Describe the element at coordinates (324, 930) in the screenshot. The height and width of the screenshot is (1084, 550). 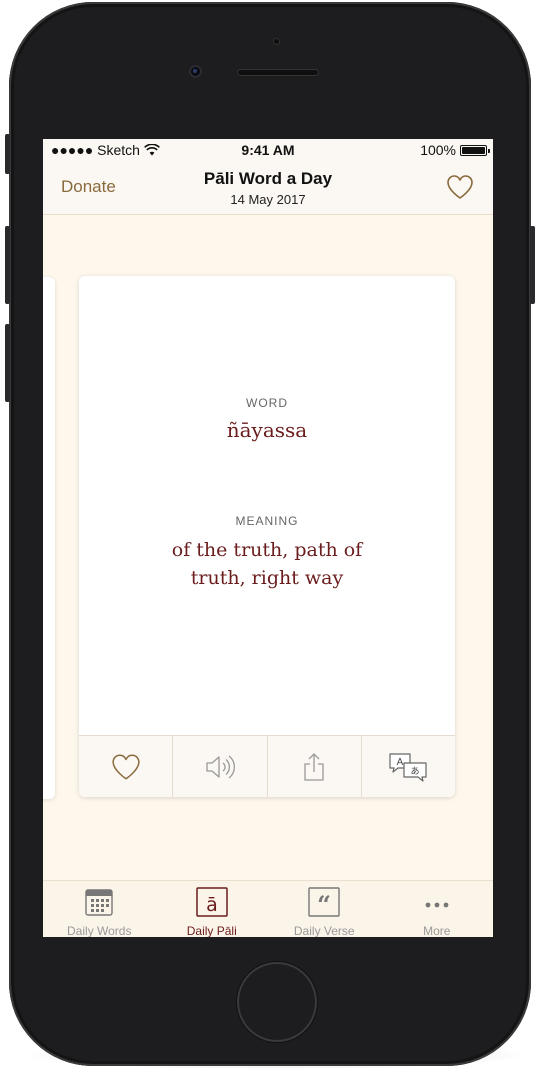
I see `tab-daily-verse-label: Daily Verse` at that location.